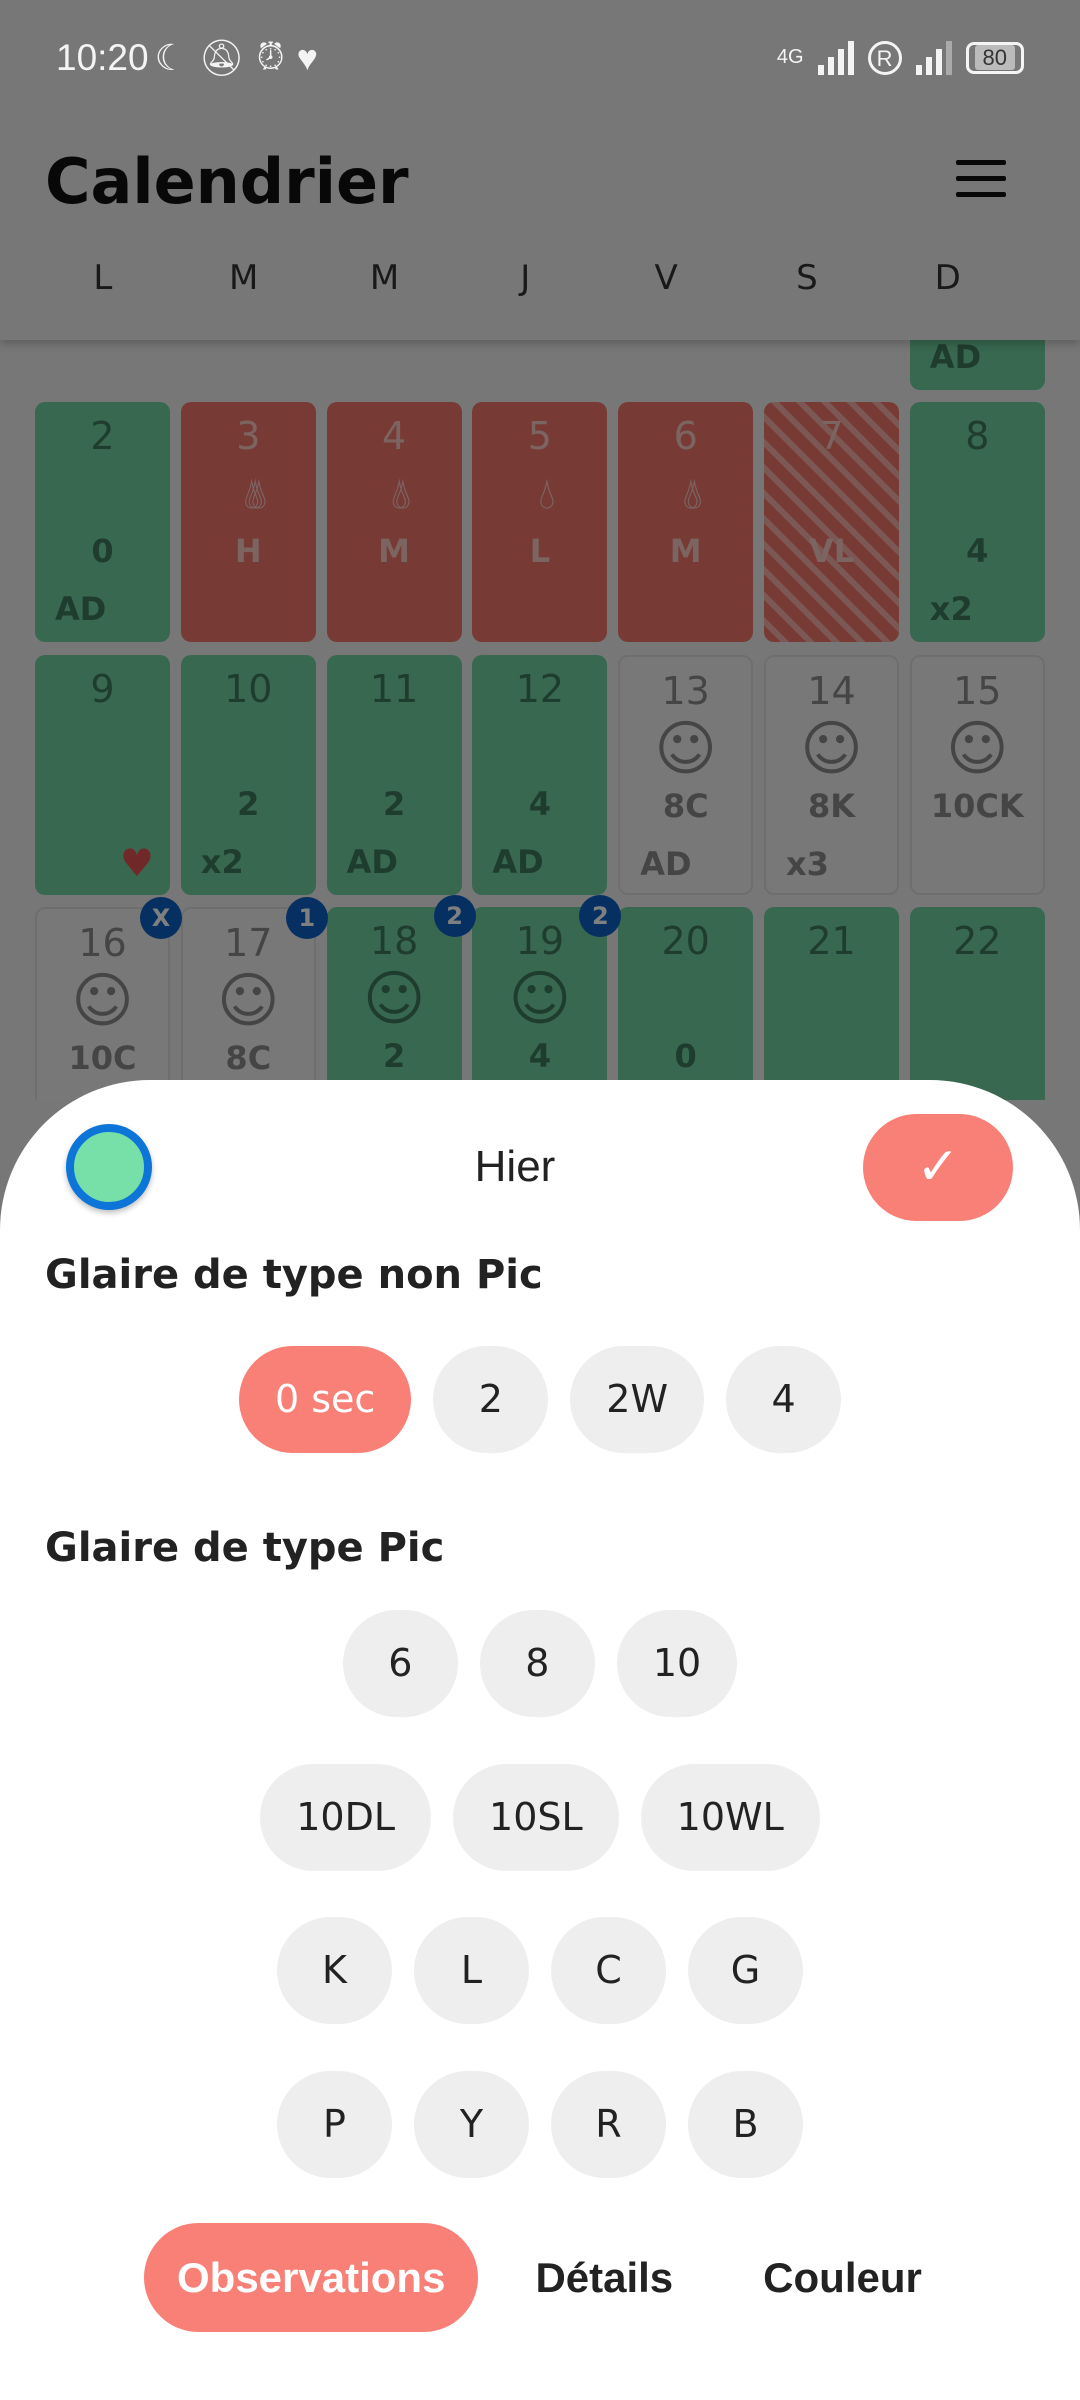  What do you see at coordinates (835, 57) in the screenshot?
I see `signal-icon` at bounding box center [835, 57].